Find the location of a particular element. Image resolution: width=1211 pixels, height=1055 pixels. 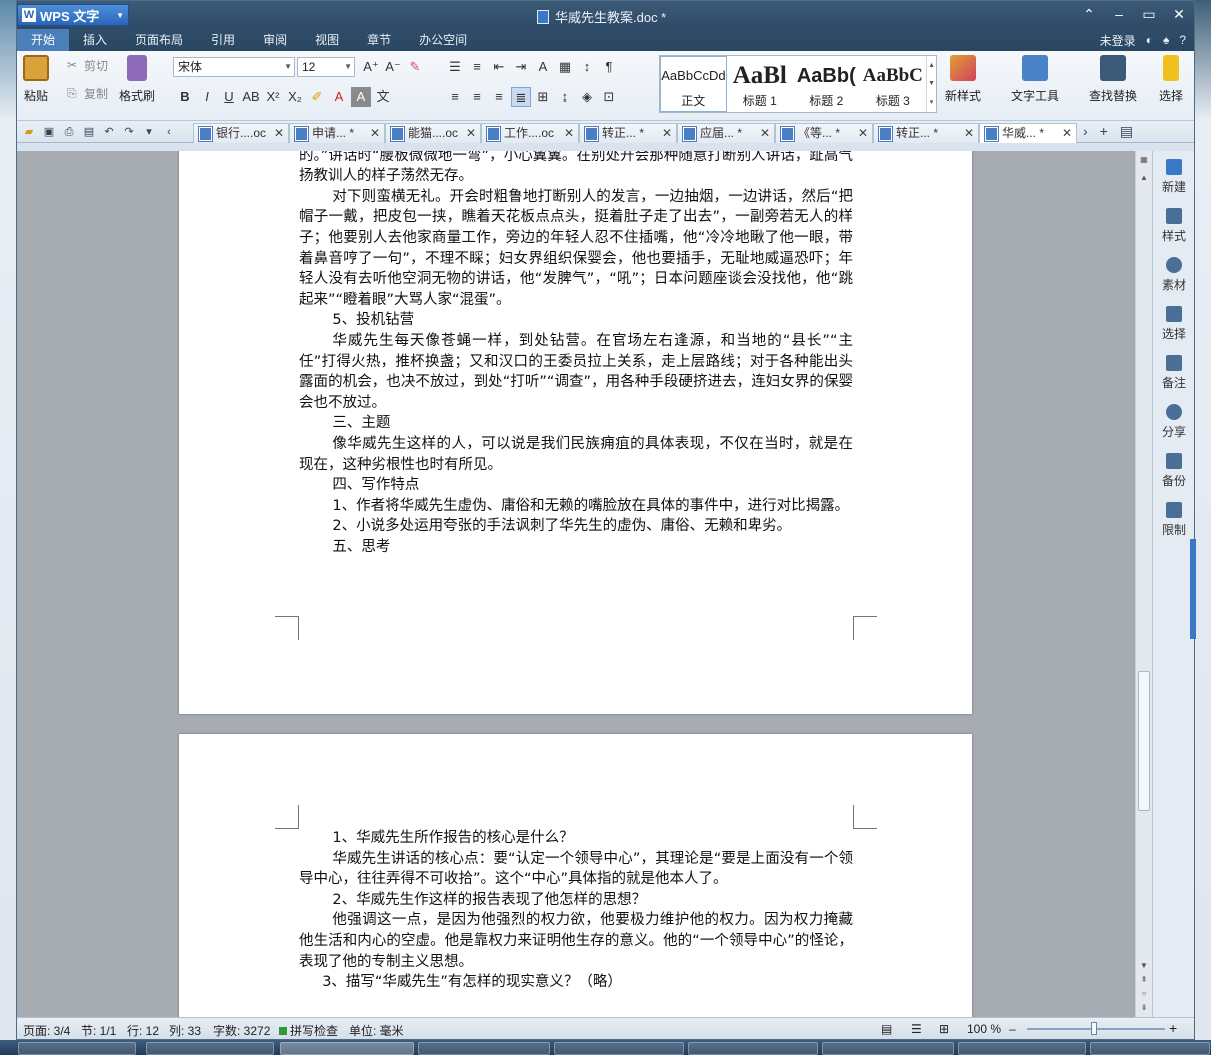

vertical-scrollbar: ▦ ▲ ▼ ⇞ ○ ⇟ is located at coordinates (1143, 584).